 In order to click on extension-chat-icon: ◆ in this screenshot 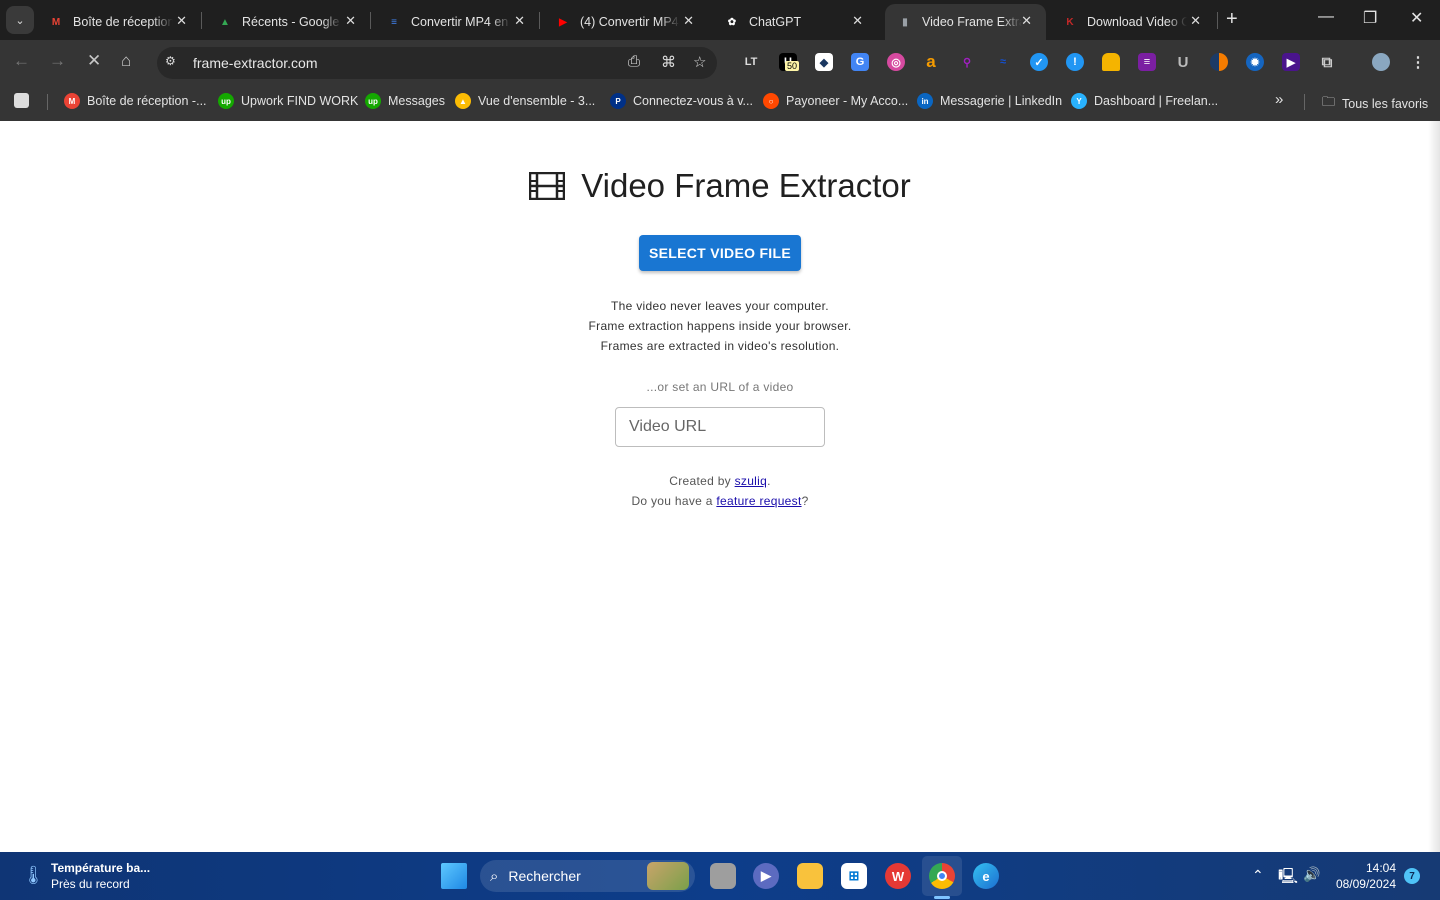, I will do `click(824, 62)`.